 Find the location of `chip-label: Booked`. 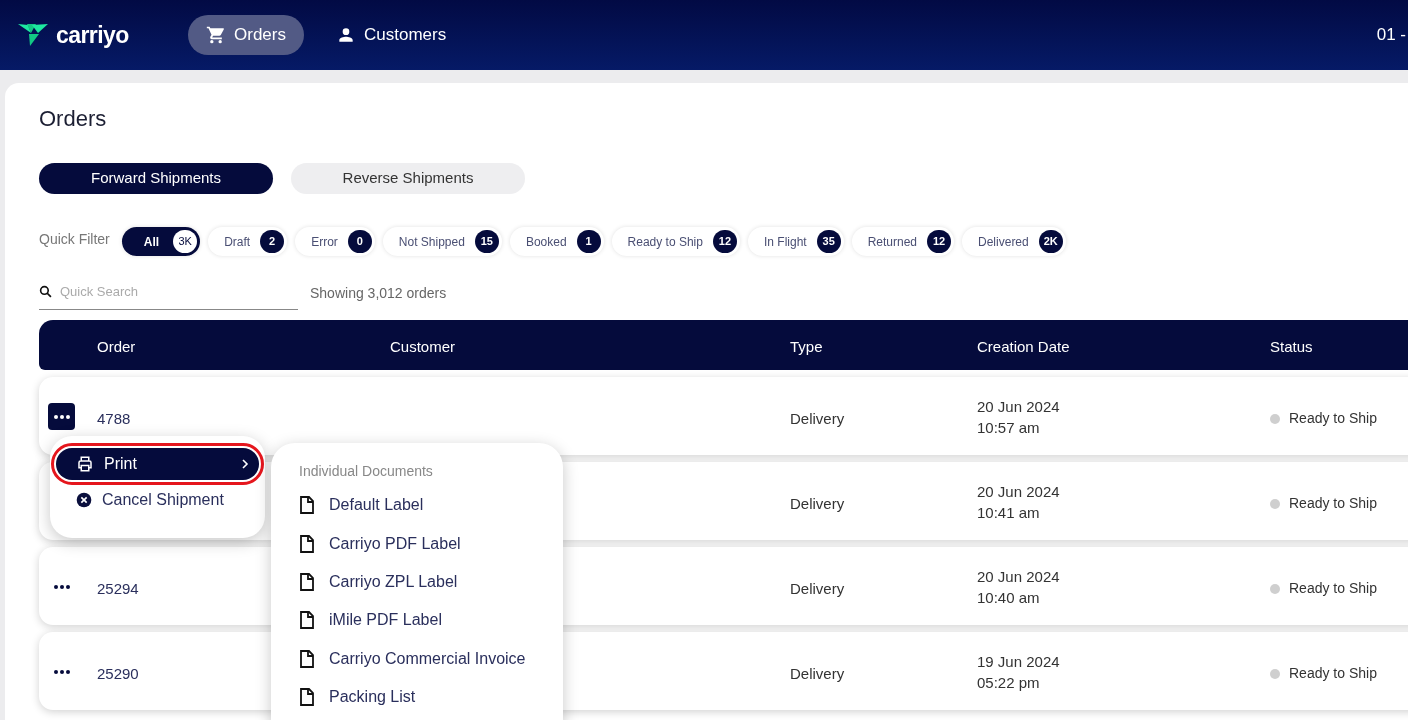

chip-label: Booked is located at coordinates (546, 242).